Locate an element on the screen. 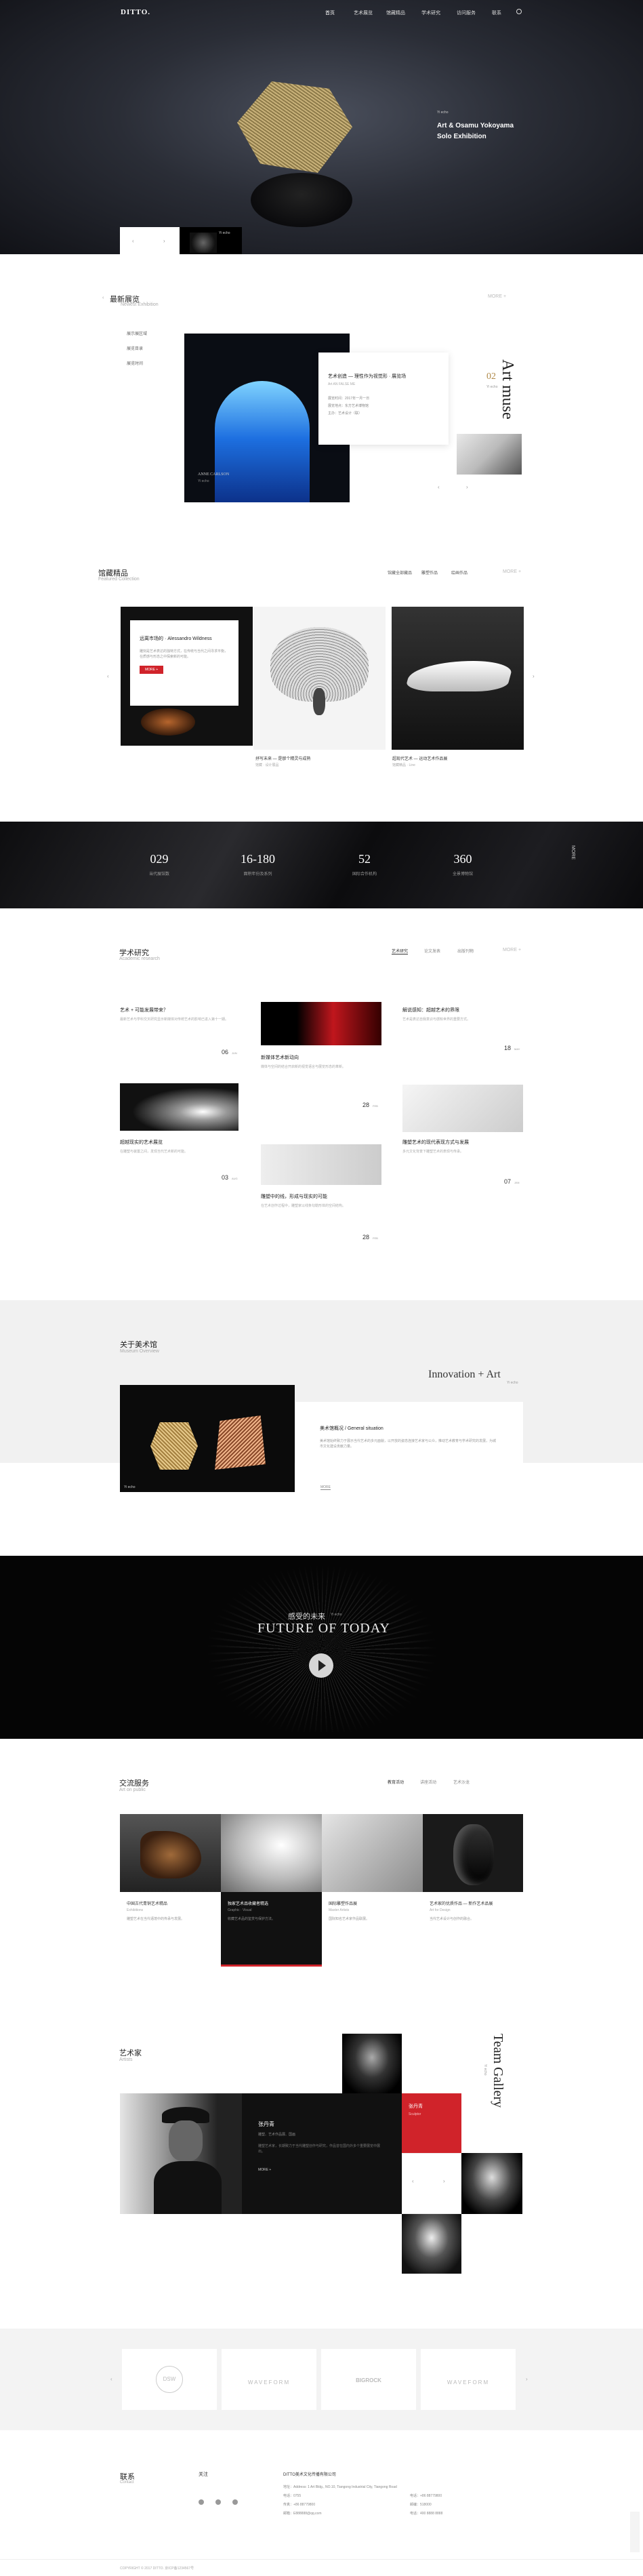 Image resolution: width=643 pixels, height=2576 pixels. weibo-icon is located at coordinates (218, 2502).